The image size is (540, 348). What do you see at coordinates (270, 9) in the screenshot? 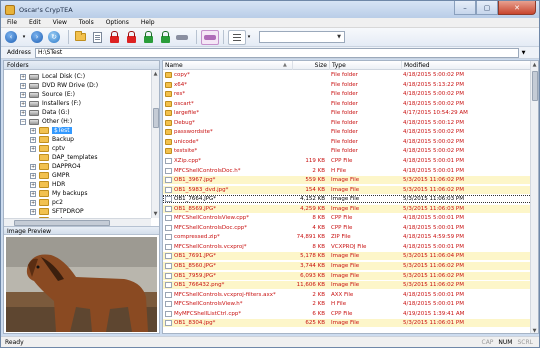
I see `title-bar: Oscar's CrypTEA – ▢ ✕` at bounding box center [270, 9].